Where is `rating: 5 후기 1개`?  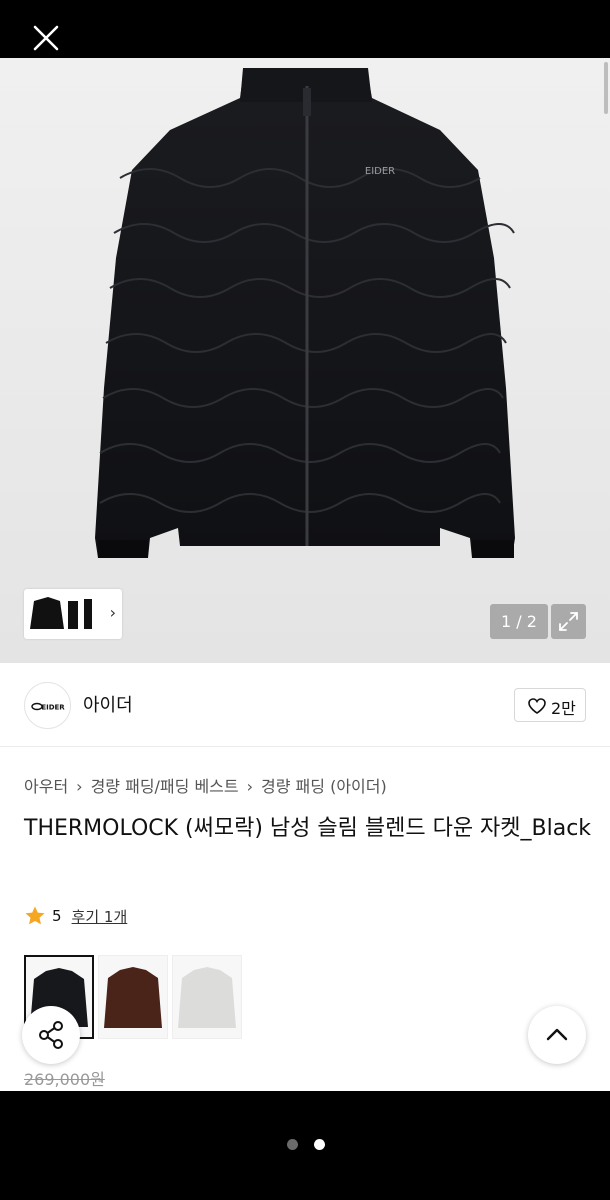
rating: 5 후기 1개 is located at coordinates (75, 916).